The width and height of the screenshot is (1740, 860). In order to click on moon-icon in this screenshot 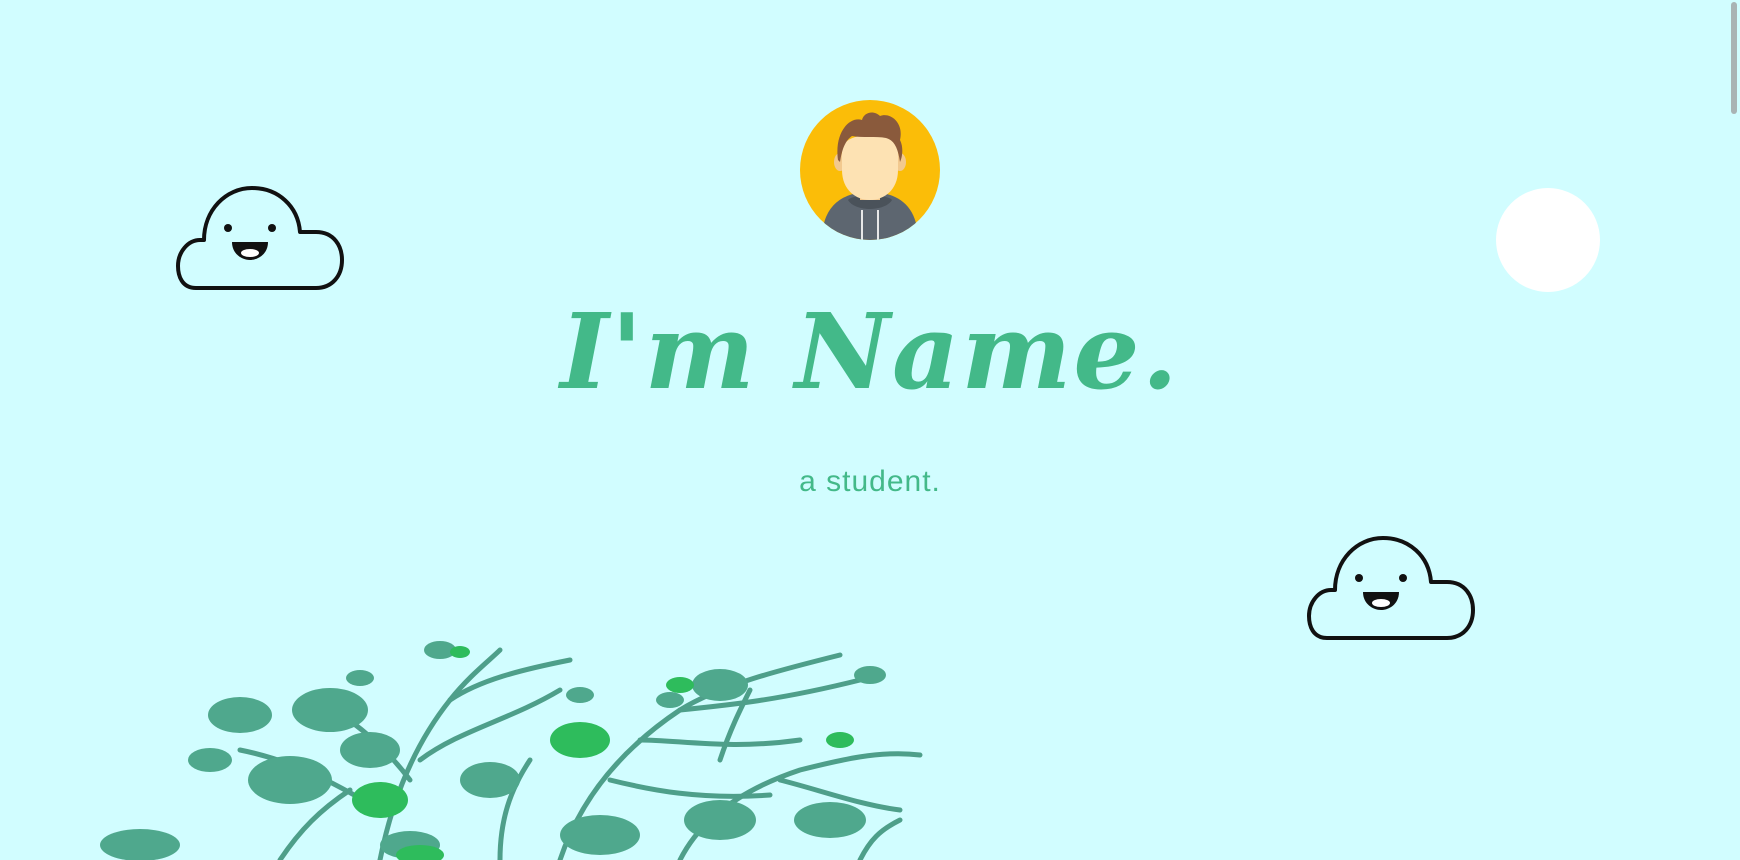, I will do `click(1548, 240)`.